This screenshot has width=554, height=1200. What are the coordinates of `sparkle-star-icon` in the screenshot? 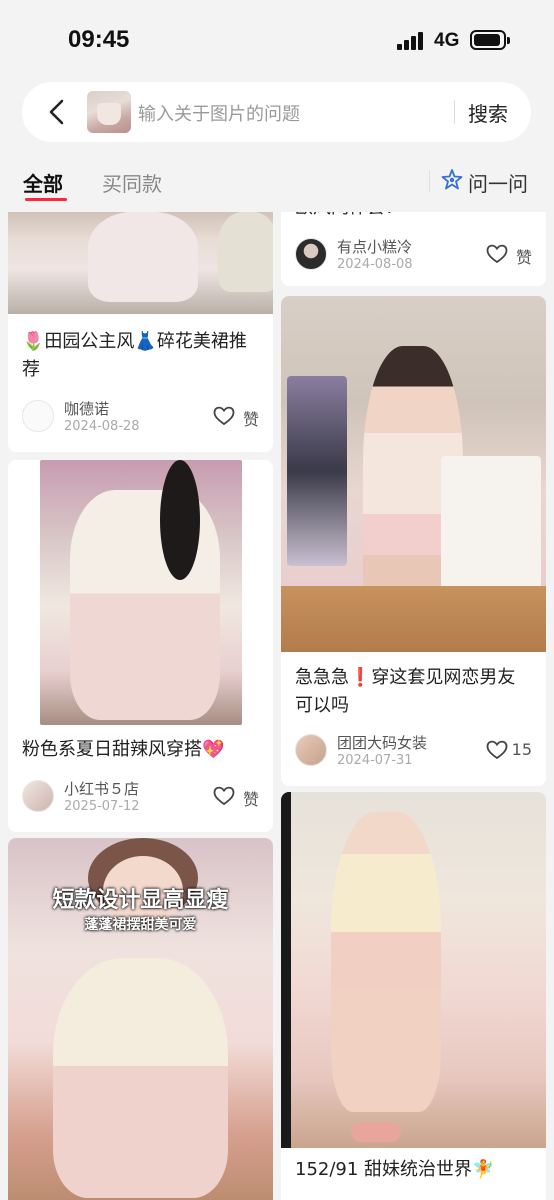 It's located at (452, 179).